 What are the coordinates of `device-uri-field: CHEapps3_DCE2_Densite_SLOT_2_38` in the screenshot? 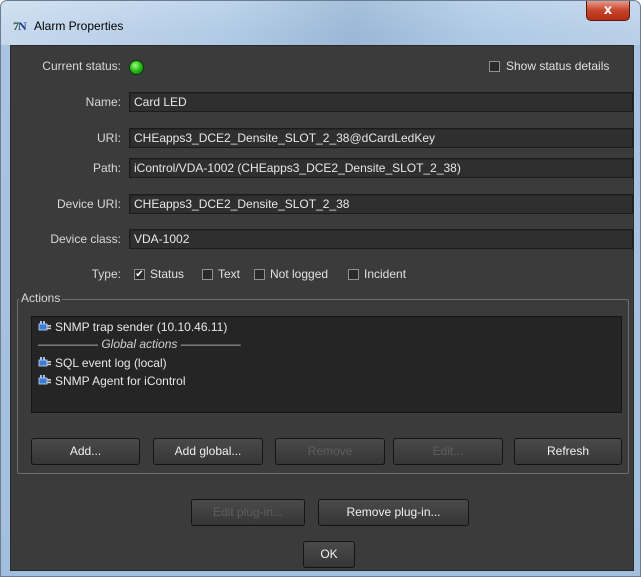 It's located at (381, 204).